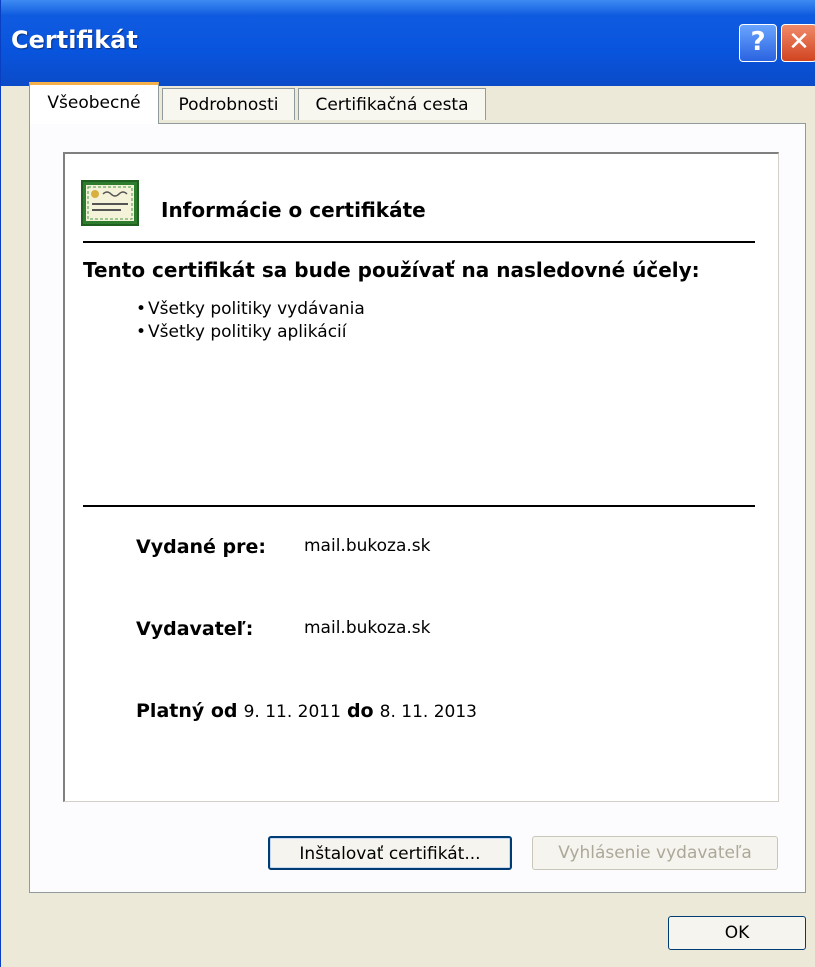 Image resolution: width=815 pixels, height=967 pixels. I want to click on purpose-item: Všetky politiky aplikácií, so click(250, 332).